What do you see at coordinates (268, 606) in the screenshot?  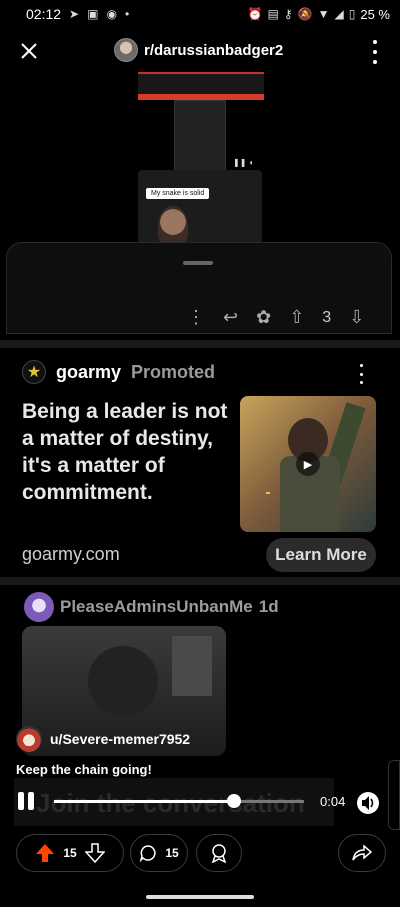 I see `post-age: 1d` at bounding box center [268, 606].